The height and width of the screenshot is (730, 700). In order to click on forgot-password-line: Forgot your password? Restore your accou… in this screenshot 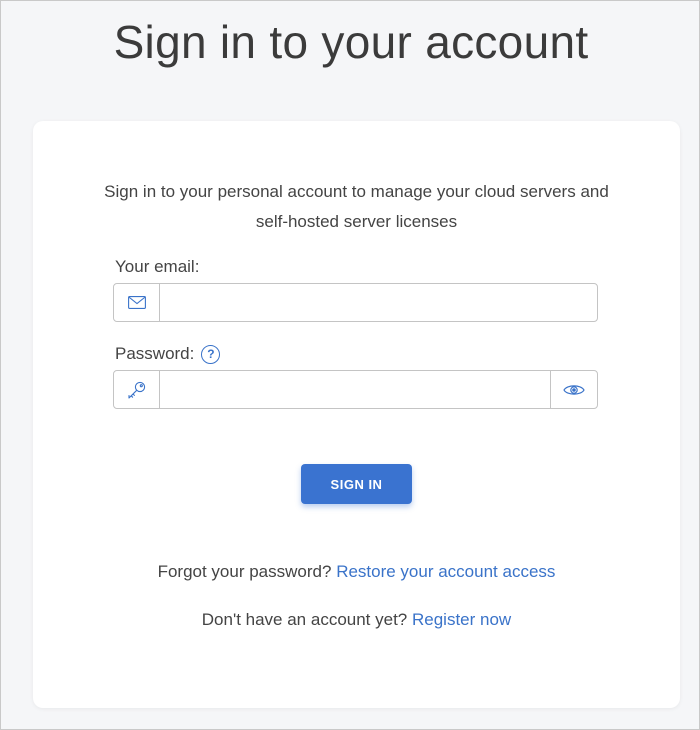, I will do `click(356, 572)`.